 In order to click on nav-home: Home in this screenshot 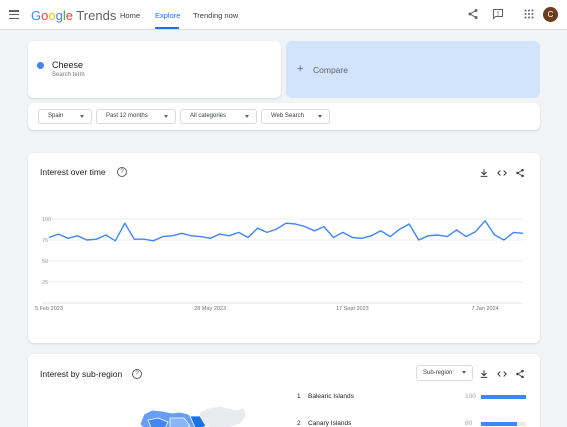, I will do `click(130, 15)`.